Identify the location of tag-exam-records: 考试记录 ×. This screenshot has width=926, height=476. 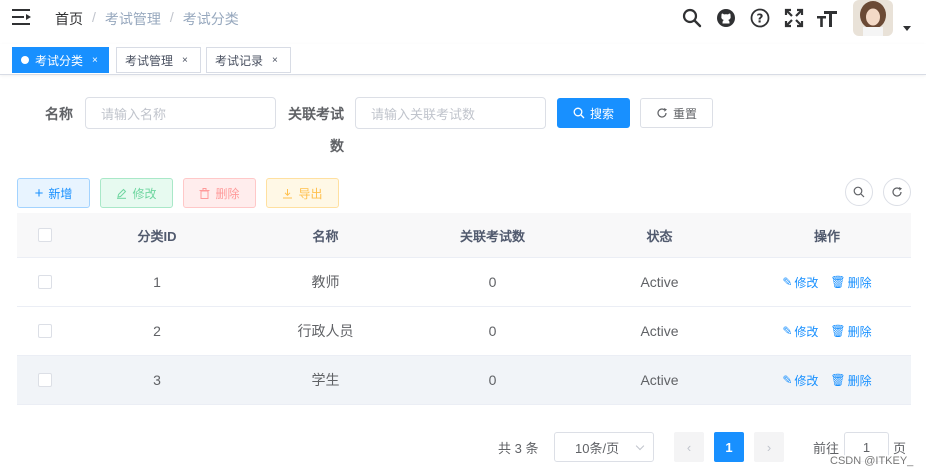
(248, 60).